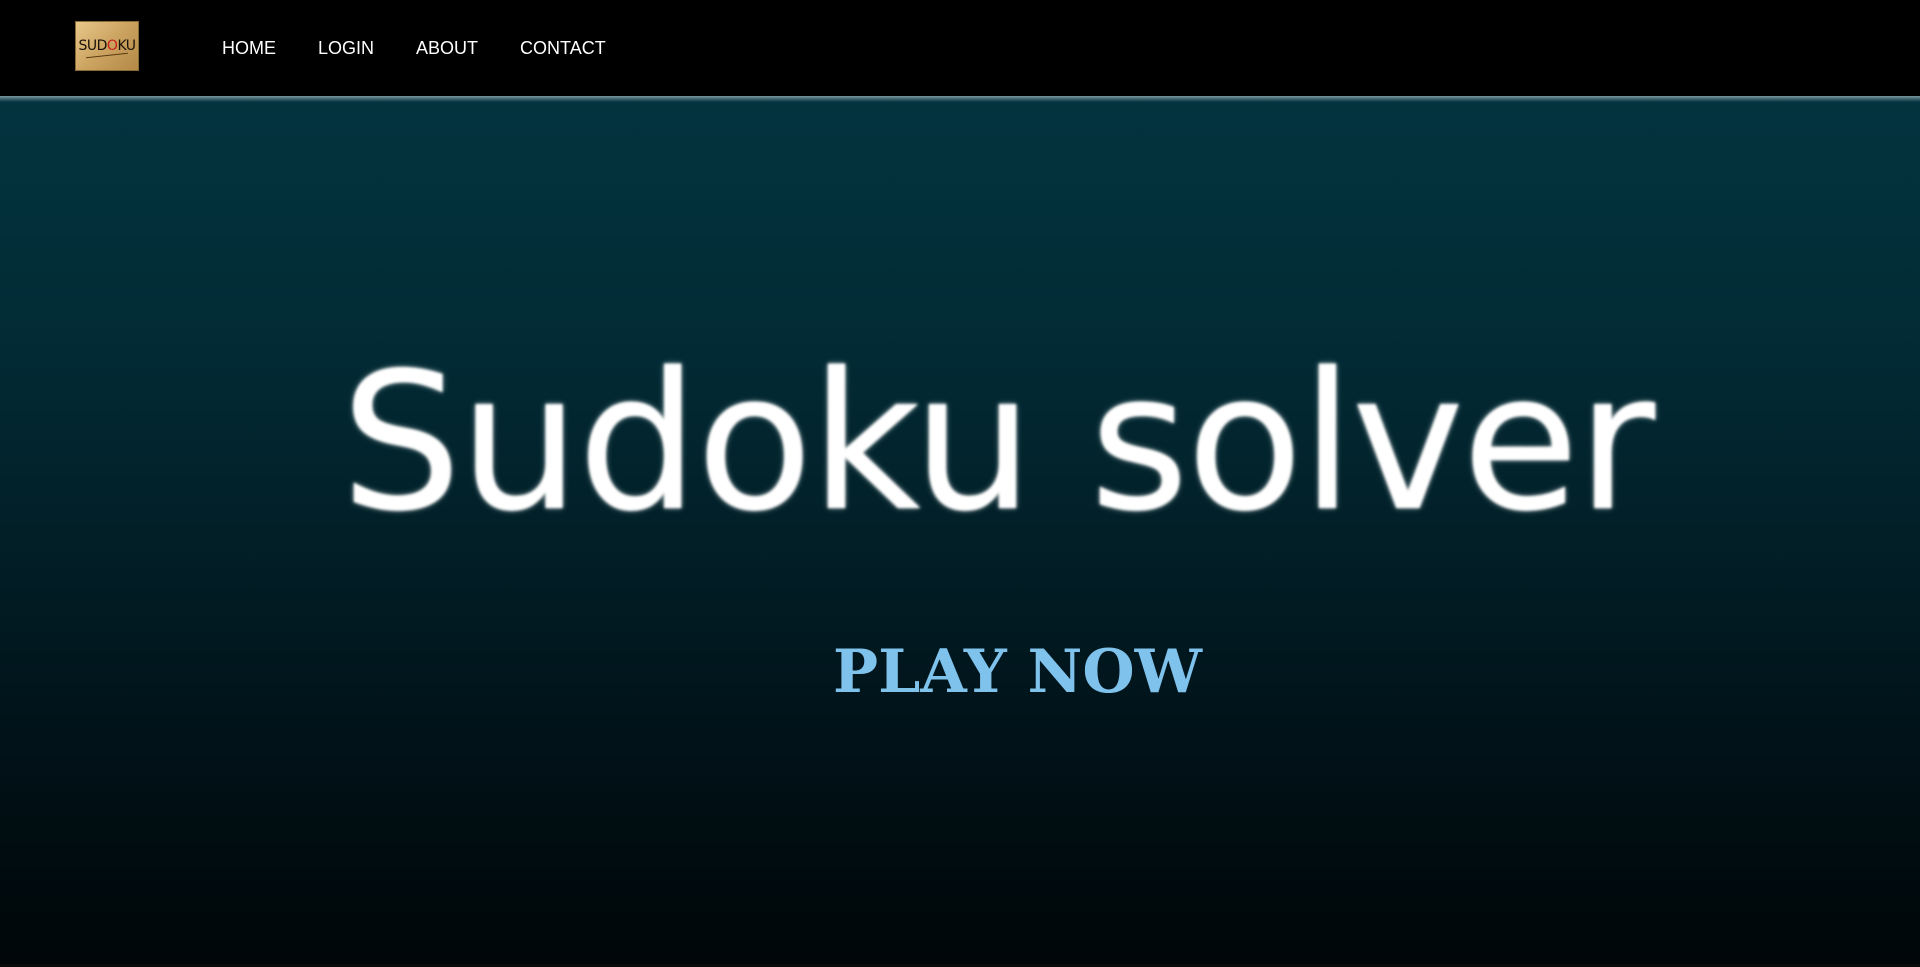  I want to click on nav-contact-link: CONTACT, so click(563, 48).